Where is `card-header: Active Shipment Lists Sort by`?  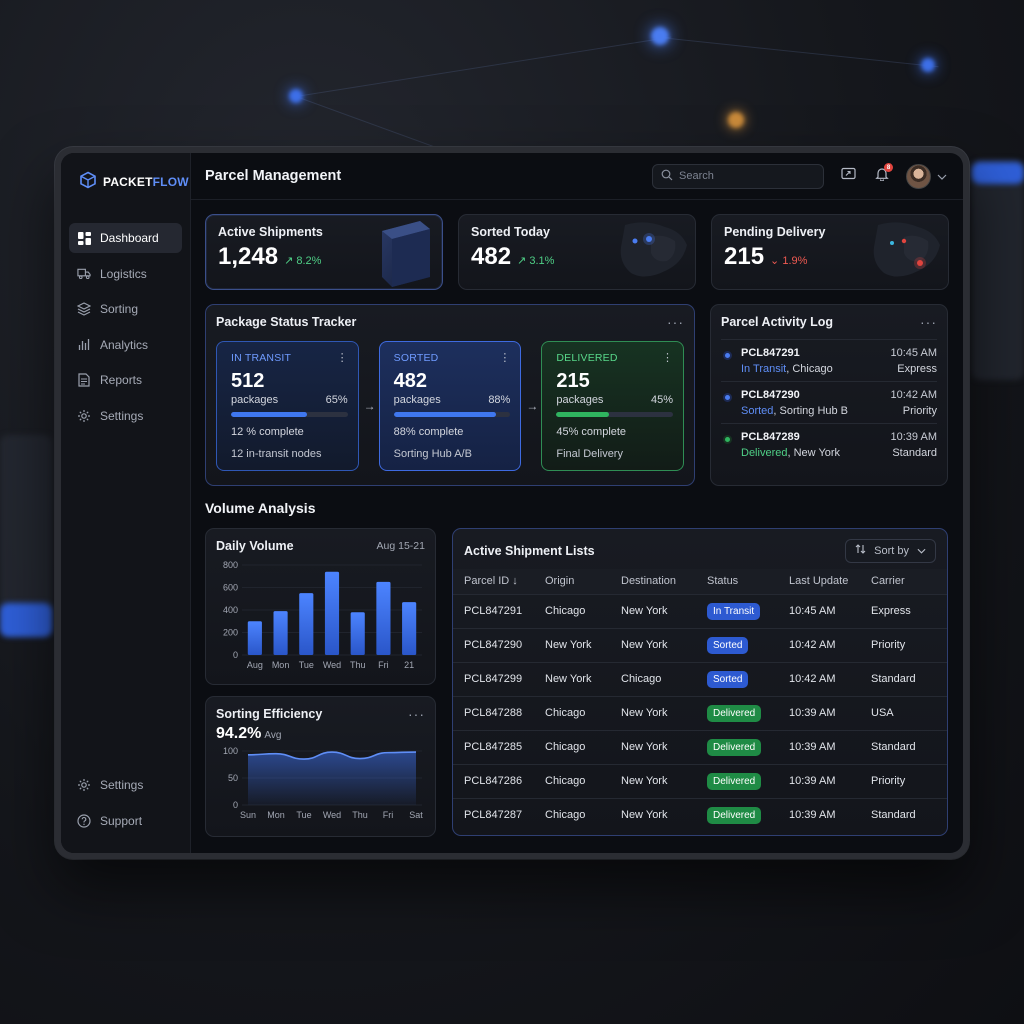
card-header: Active Shipment Lists Sort by is located at coordinates (700, 549).